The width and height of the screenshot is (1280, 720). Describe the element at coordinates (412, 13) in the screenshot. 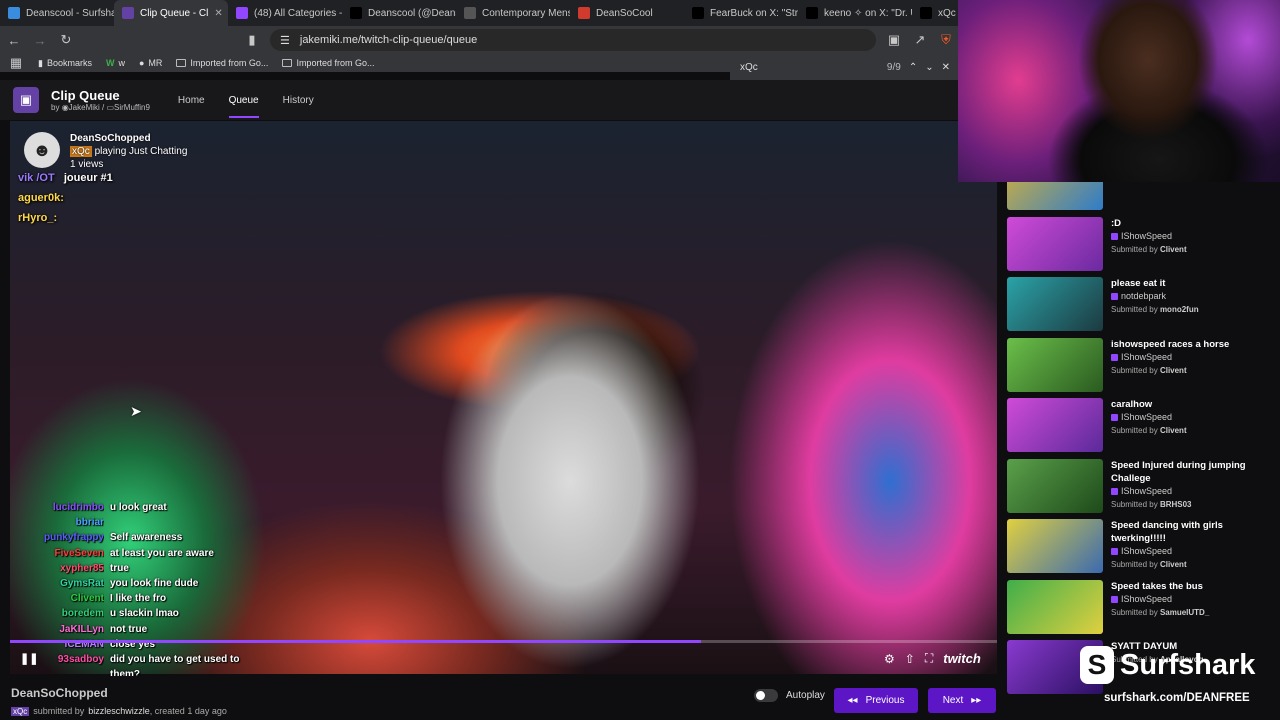

I see `tab-title: Deanscool (@Deansc` at that location.